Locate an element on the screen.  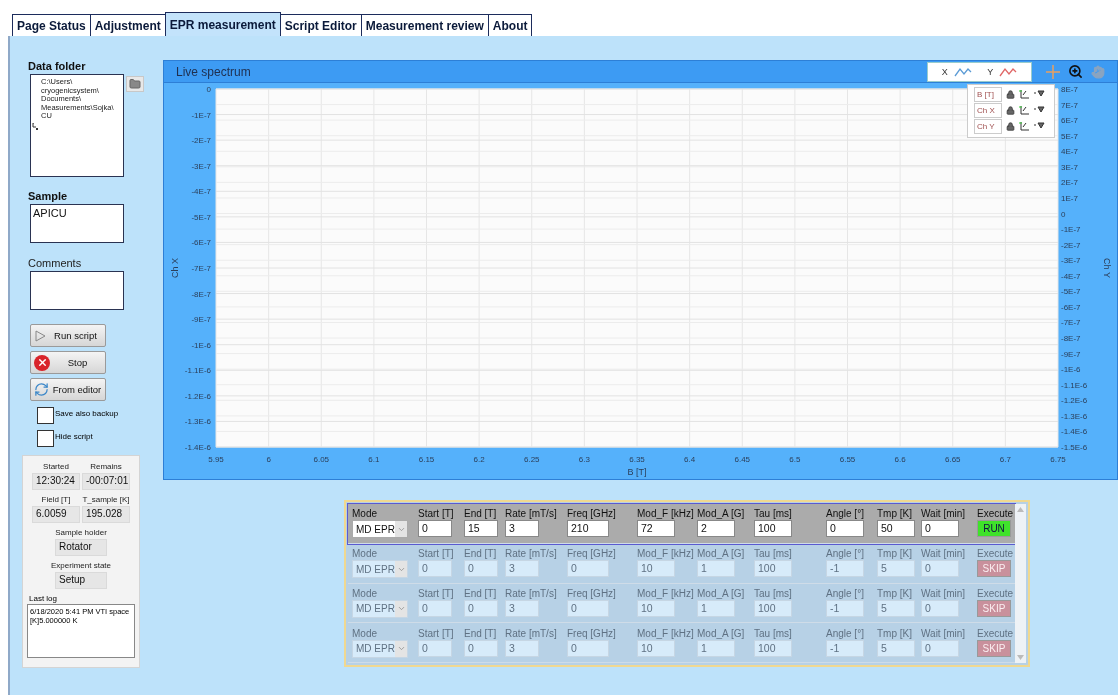
sample-field: APICU is located at coordinates (77, 223).